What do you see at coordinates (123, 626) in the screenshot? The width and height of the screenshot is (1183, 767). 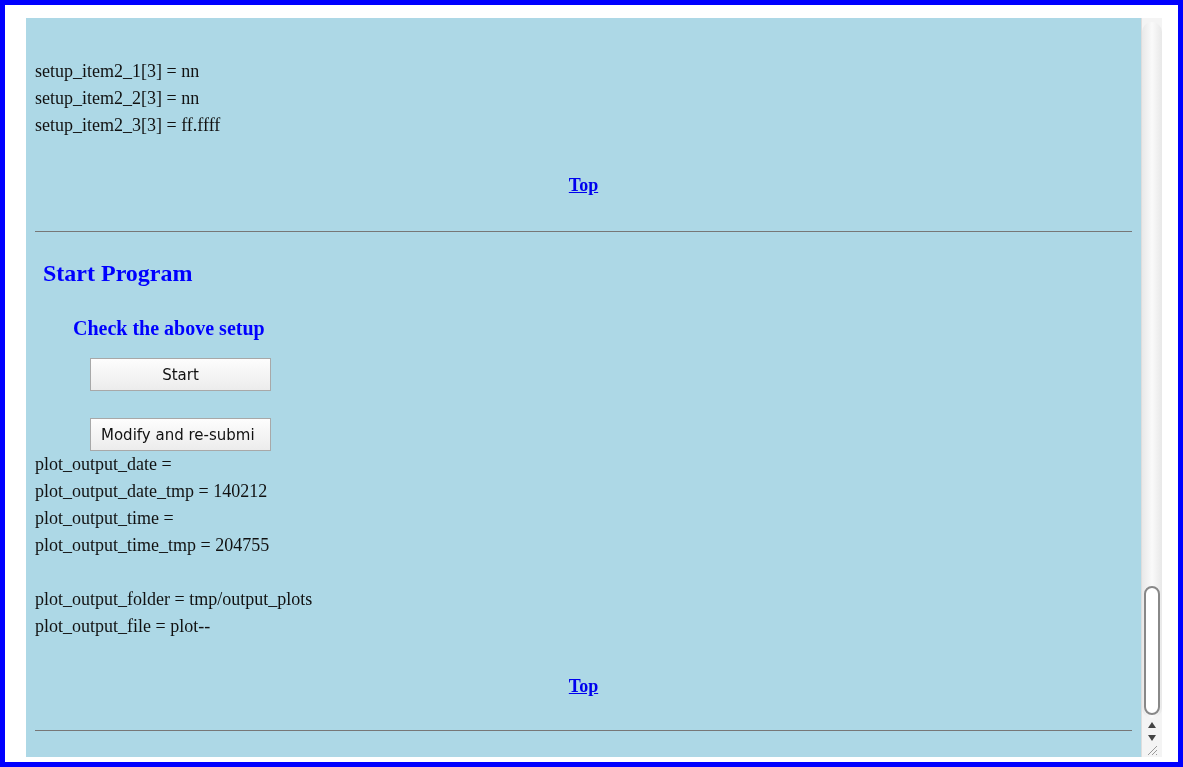 I see `setup-line: plot_output_file = plot--` at bounding box center [123, 626].